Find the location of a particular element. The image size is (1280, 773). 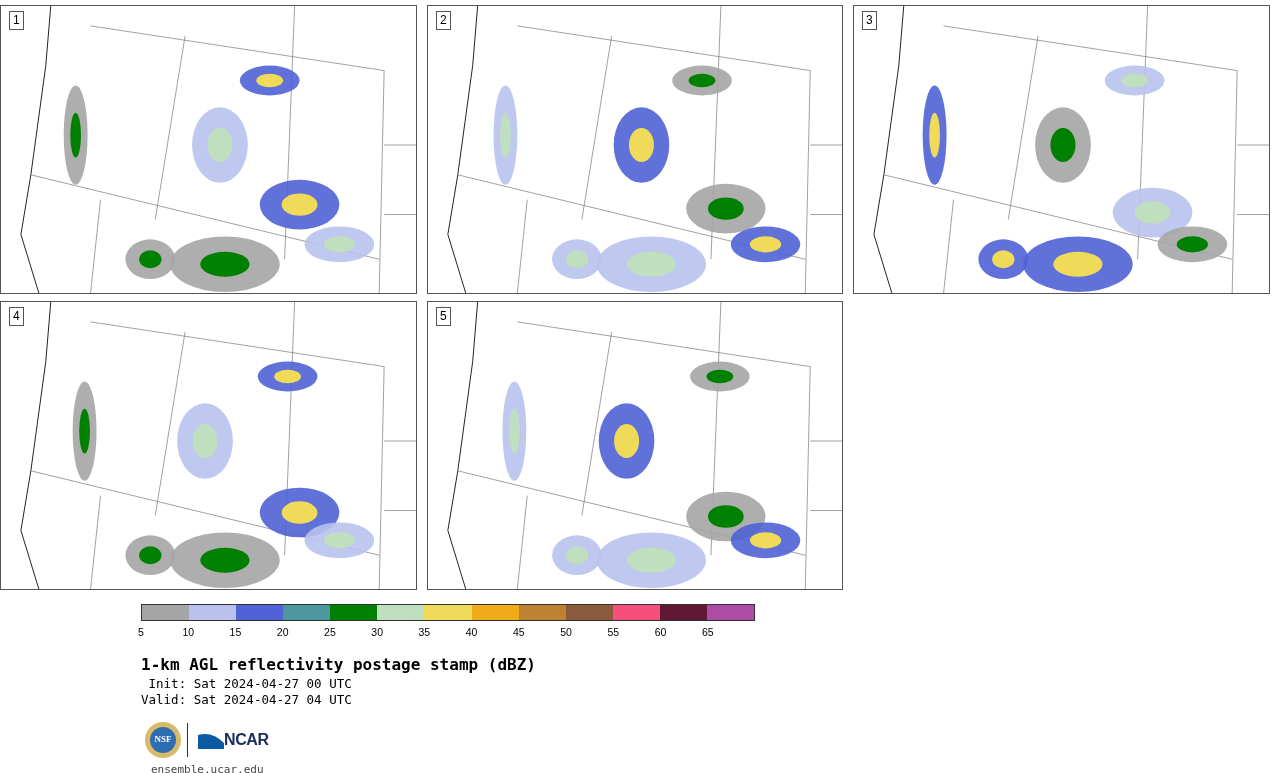

seal-text: NSF is located at coordinates (163, 740).